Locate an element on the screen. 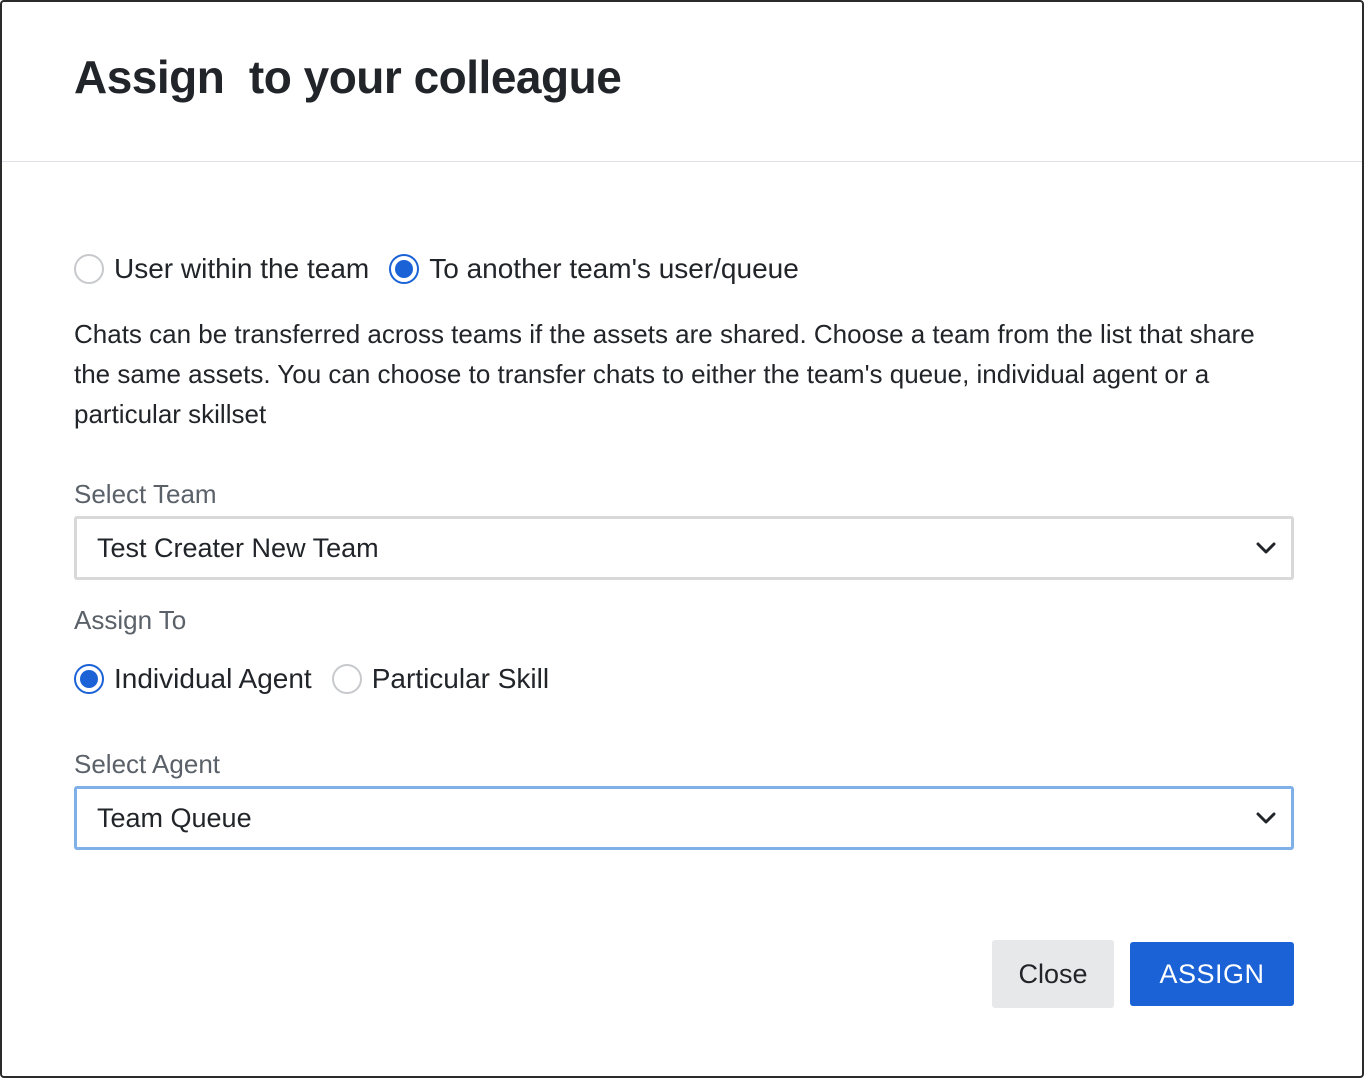  radio-label: To another team's user/queue is located at coordinates (614, 268).